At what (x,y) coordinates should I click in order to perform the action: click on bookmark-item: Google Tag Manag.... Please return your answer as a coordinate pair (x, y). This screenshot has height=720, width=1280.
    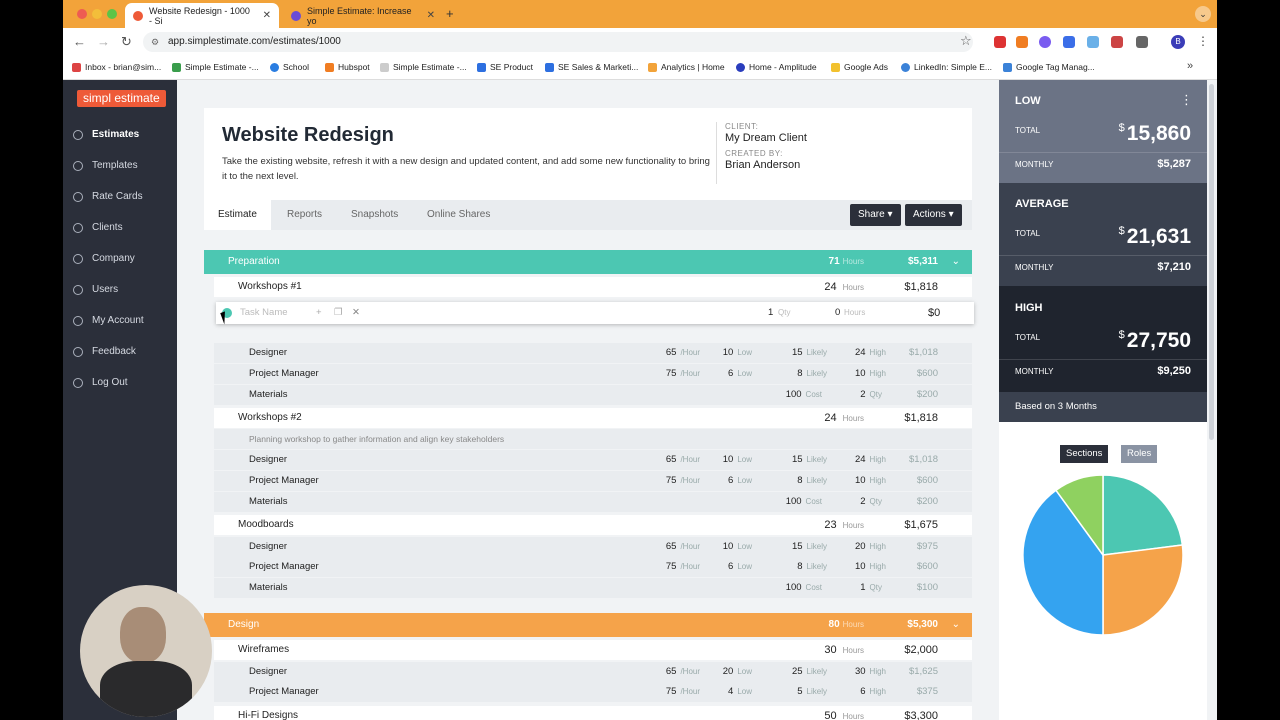
    Looking at the image, I should click on (1049, 67).